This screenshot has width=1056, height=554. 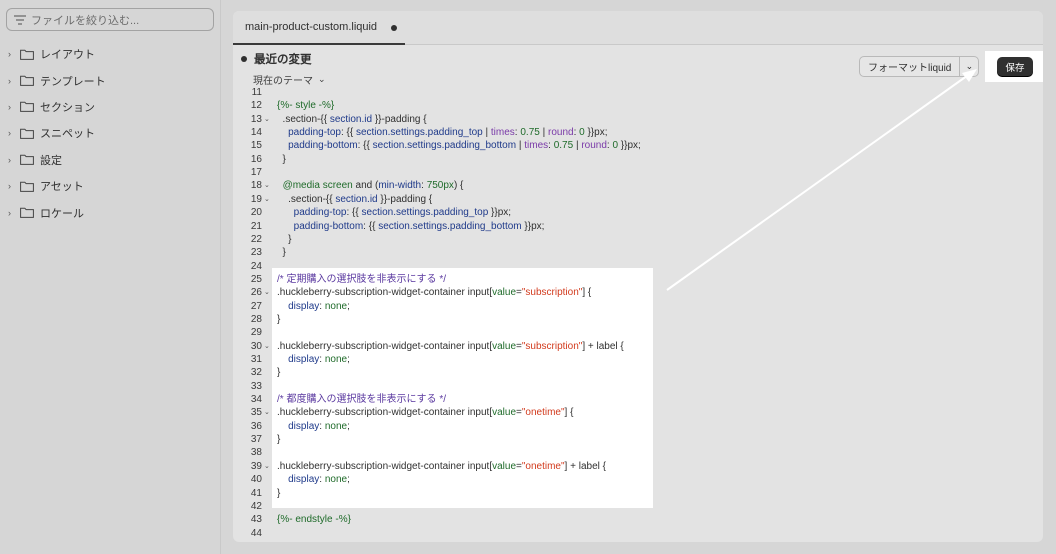 What do you see at coordinates (910, 66) in the screenshot?
I see `format-liquid-button: フォーマットliquid` at bounding box center [910, 66].